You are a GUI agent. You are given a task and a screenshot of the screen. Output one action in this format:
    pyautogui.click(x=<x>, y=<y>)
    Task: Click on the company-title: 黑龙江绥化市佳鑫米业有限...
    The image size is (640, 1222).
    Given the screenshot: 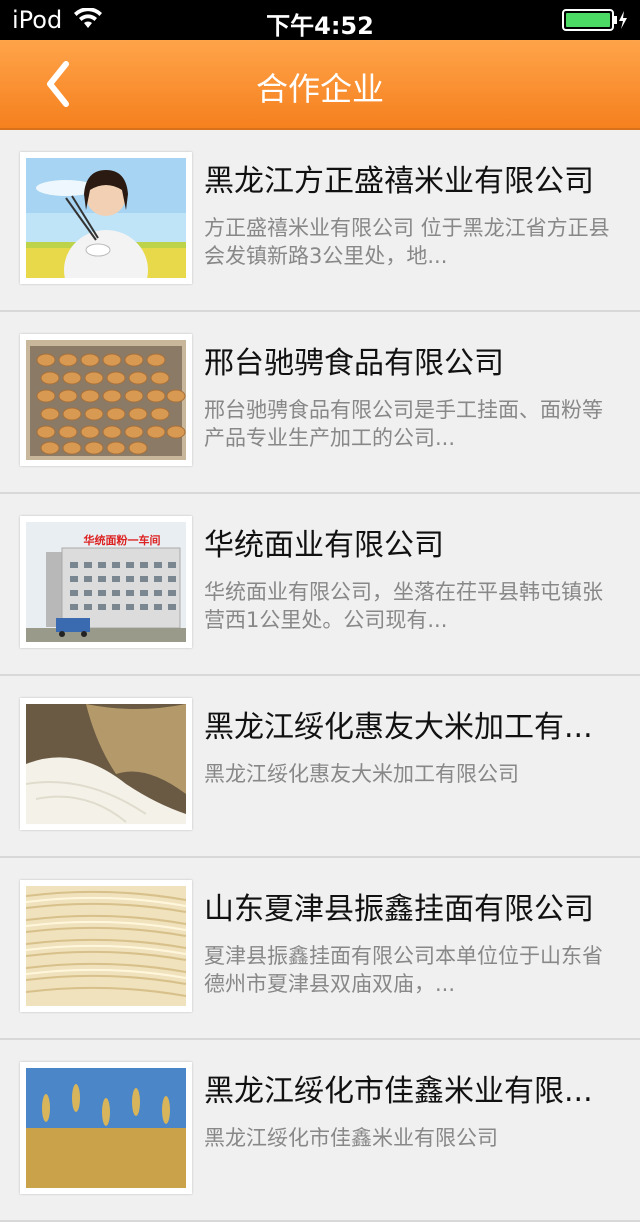 What is the action you would take?
    pyautogui.click(x=398, y=1091)
    